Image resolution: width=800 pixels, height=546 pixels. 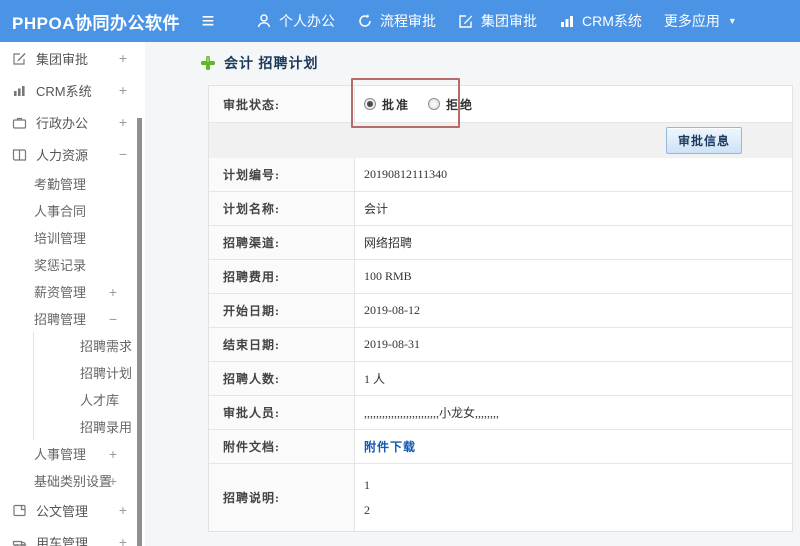 What do you see at coordinates (62, 155) in the screenshot?
I see `sidebar-item-label: 人力资源` at bounding box center [62, 155].